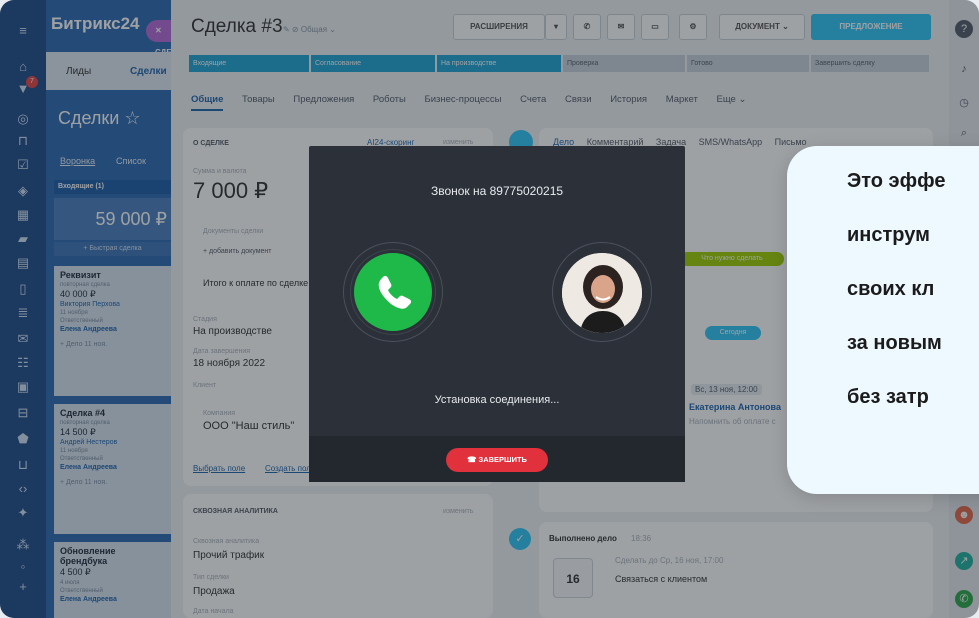  I want to click on promo-line: инструм, so click(888, 235).